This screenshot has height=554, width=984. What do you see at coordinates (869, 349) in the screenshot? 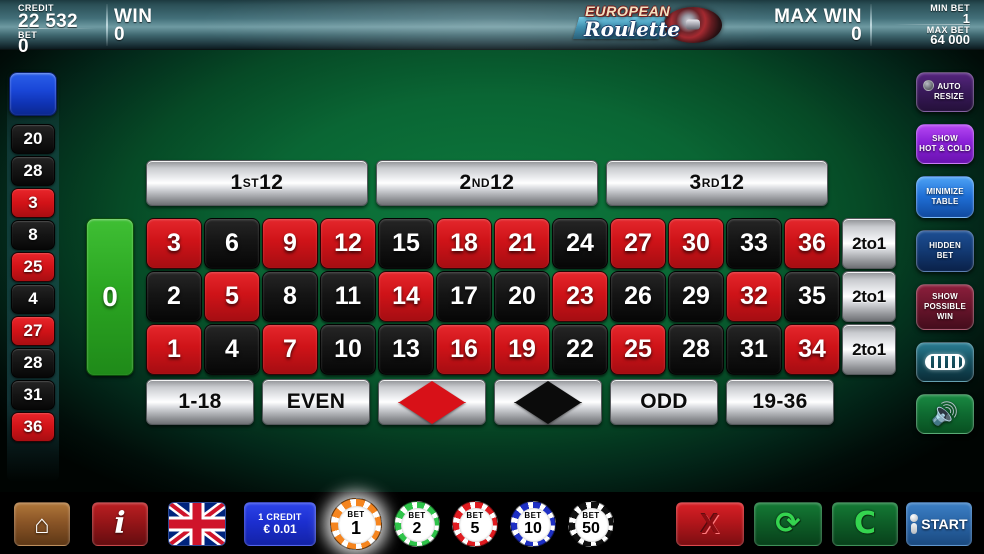
I see `column-bet-3: 2to1` at bounding box center [869, 349].